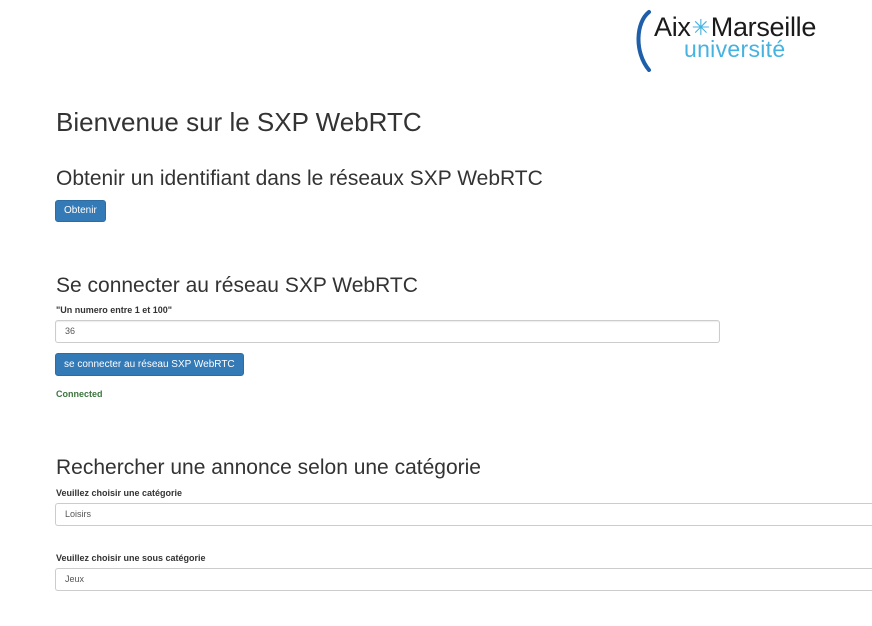 The image size is (872, 626). Describe the element at coordinates (114, 310) in the screenshot. I see `node-number-label: "Un numero entre 1 et 100"` at that location.